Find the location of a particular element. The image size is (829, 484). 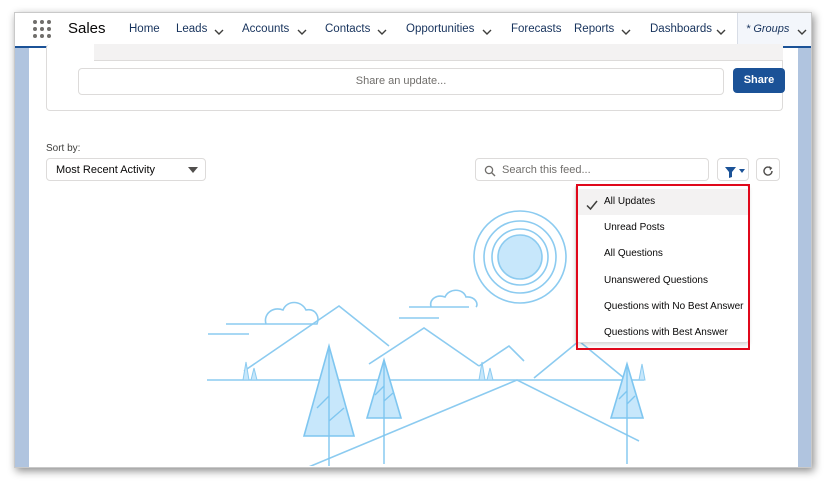

nav-item-dashboards: Dashboards is located at coordinates (681, 29).